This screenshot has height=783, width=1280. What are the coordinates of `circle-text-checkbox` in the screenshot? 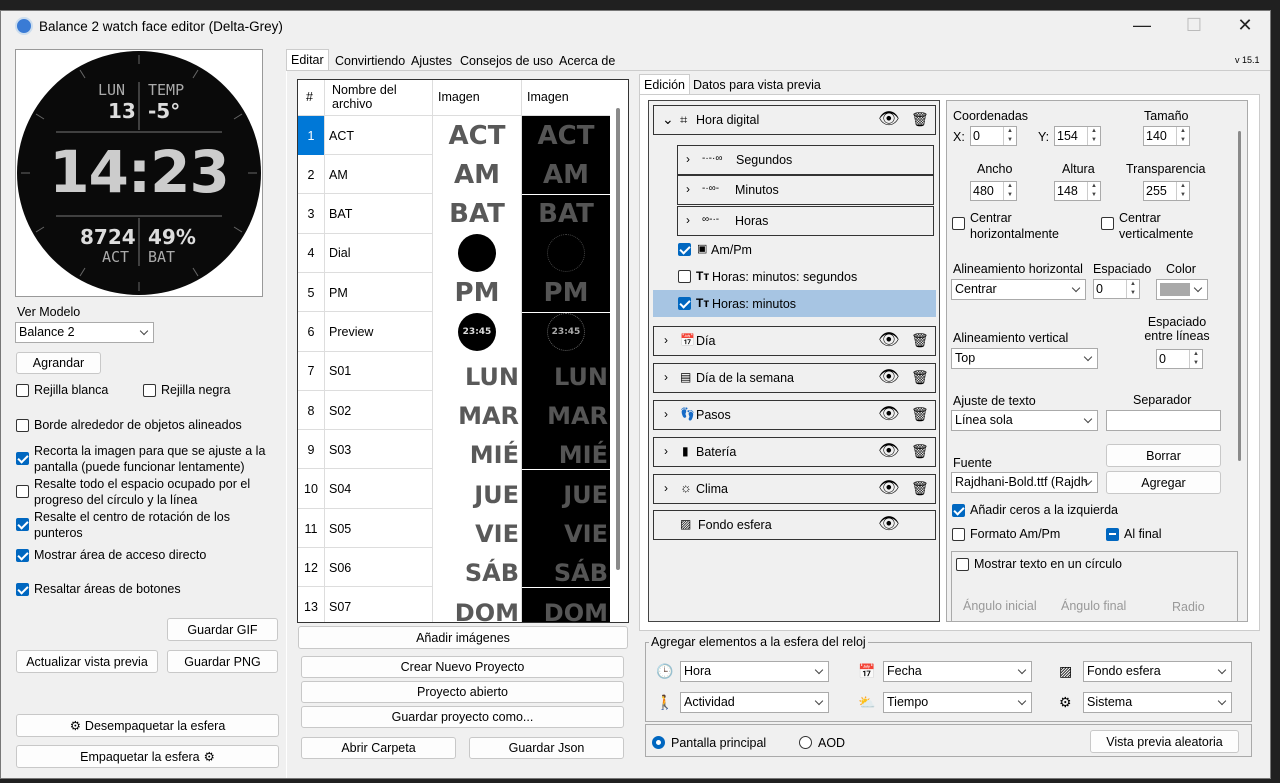 It's located at (962, 564).